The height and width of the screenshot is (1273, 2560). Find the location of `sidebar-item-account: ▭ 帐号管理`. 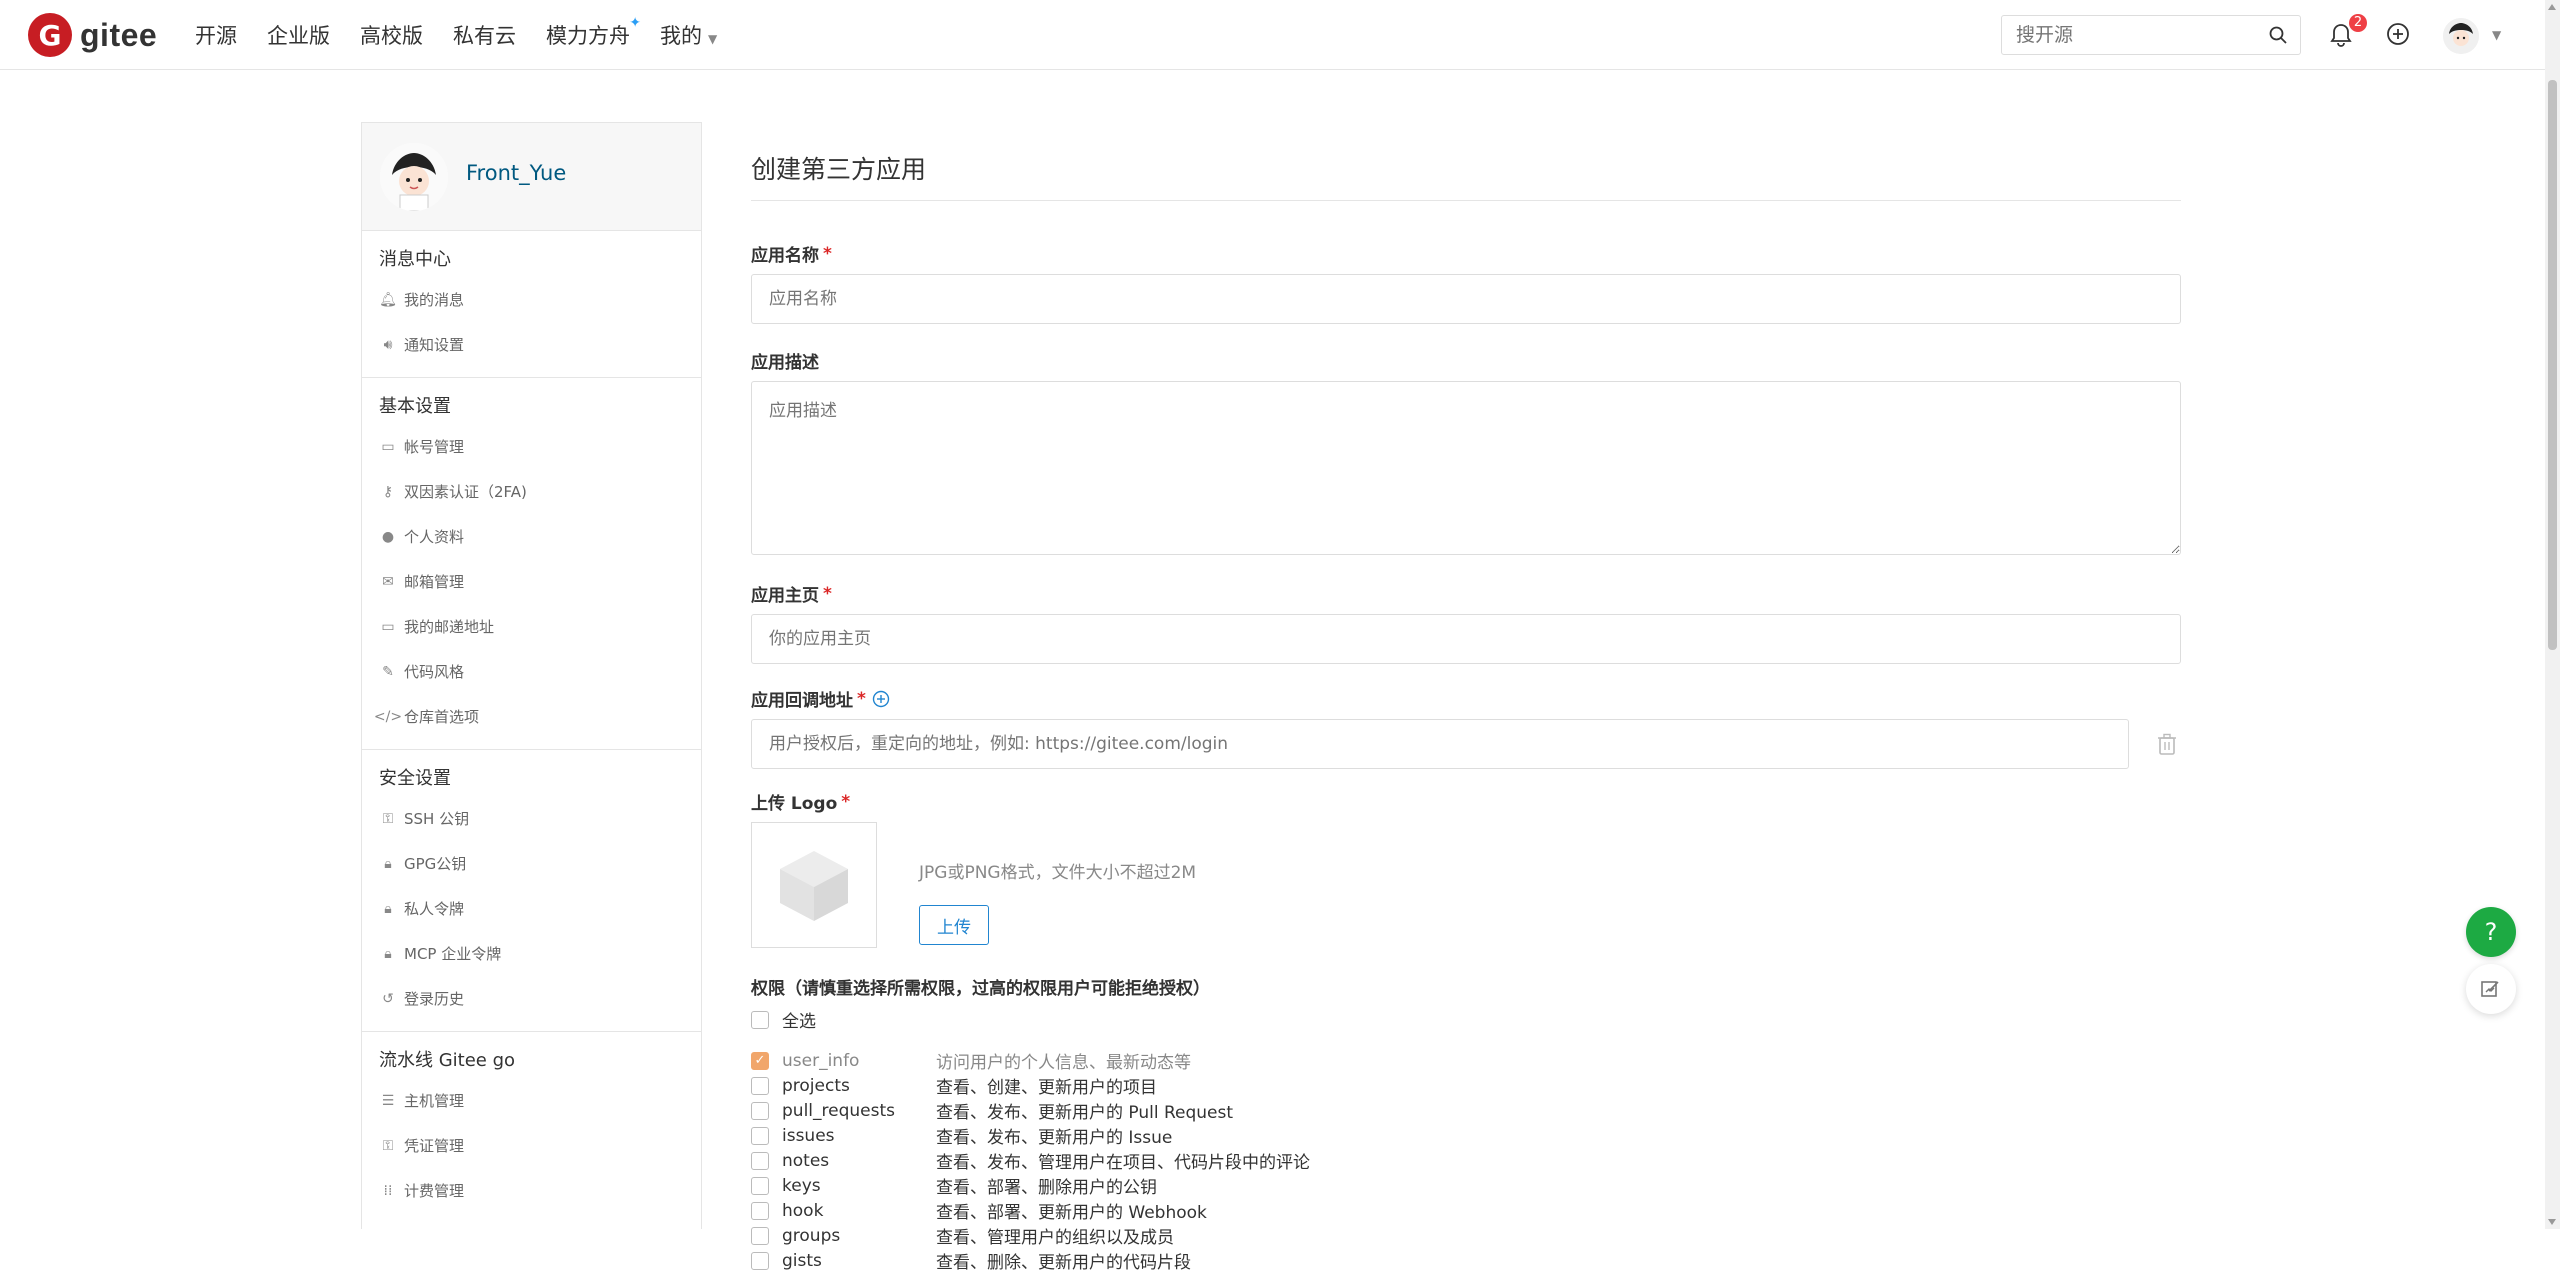

sidebar-item-account: ▭ 帐号管理 is located at coordinates (531, 446).